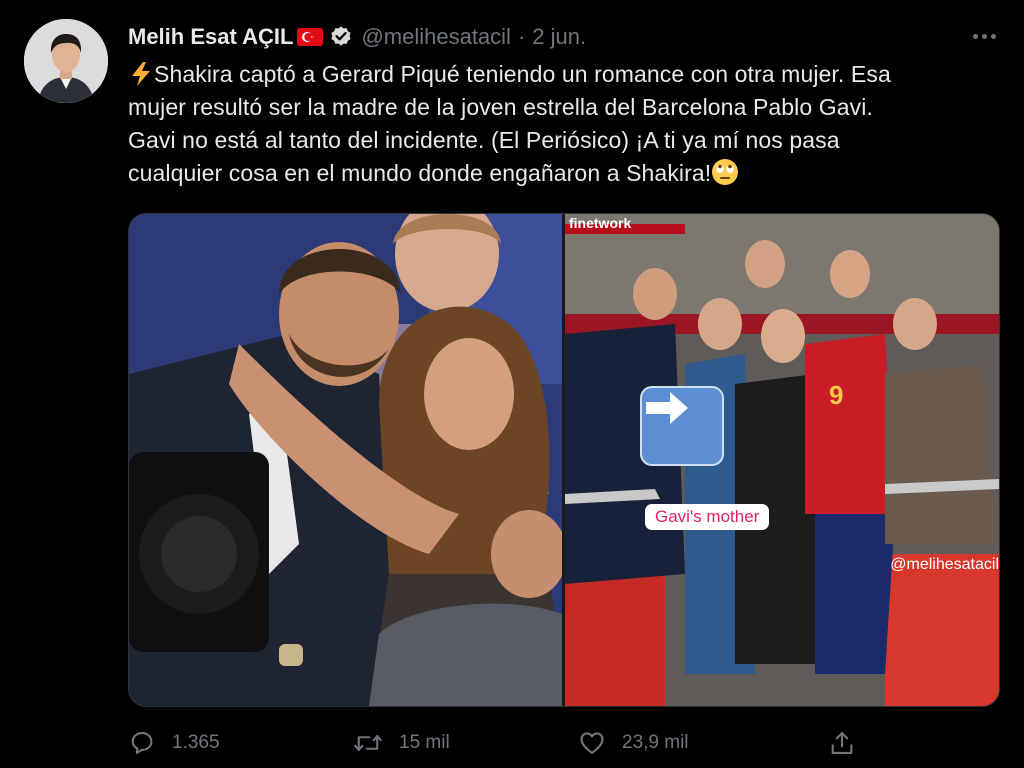 The height and width of the screenshot is (768, 1024). I want to click on verified-badge-icon, so click(341, 37).